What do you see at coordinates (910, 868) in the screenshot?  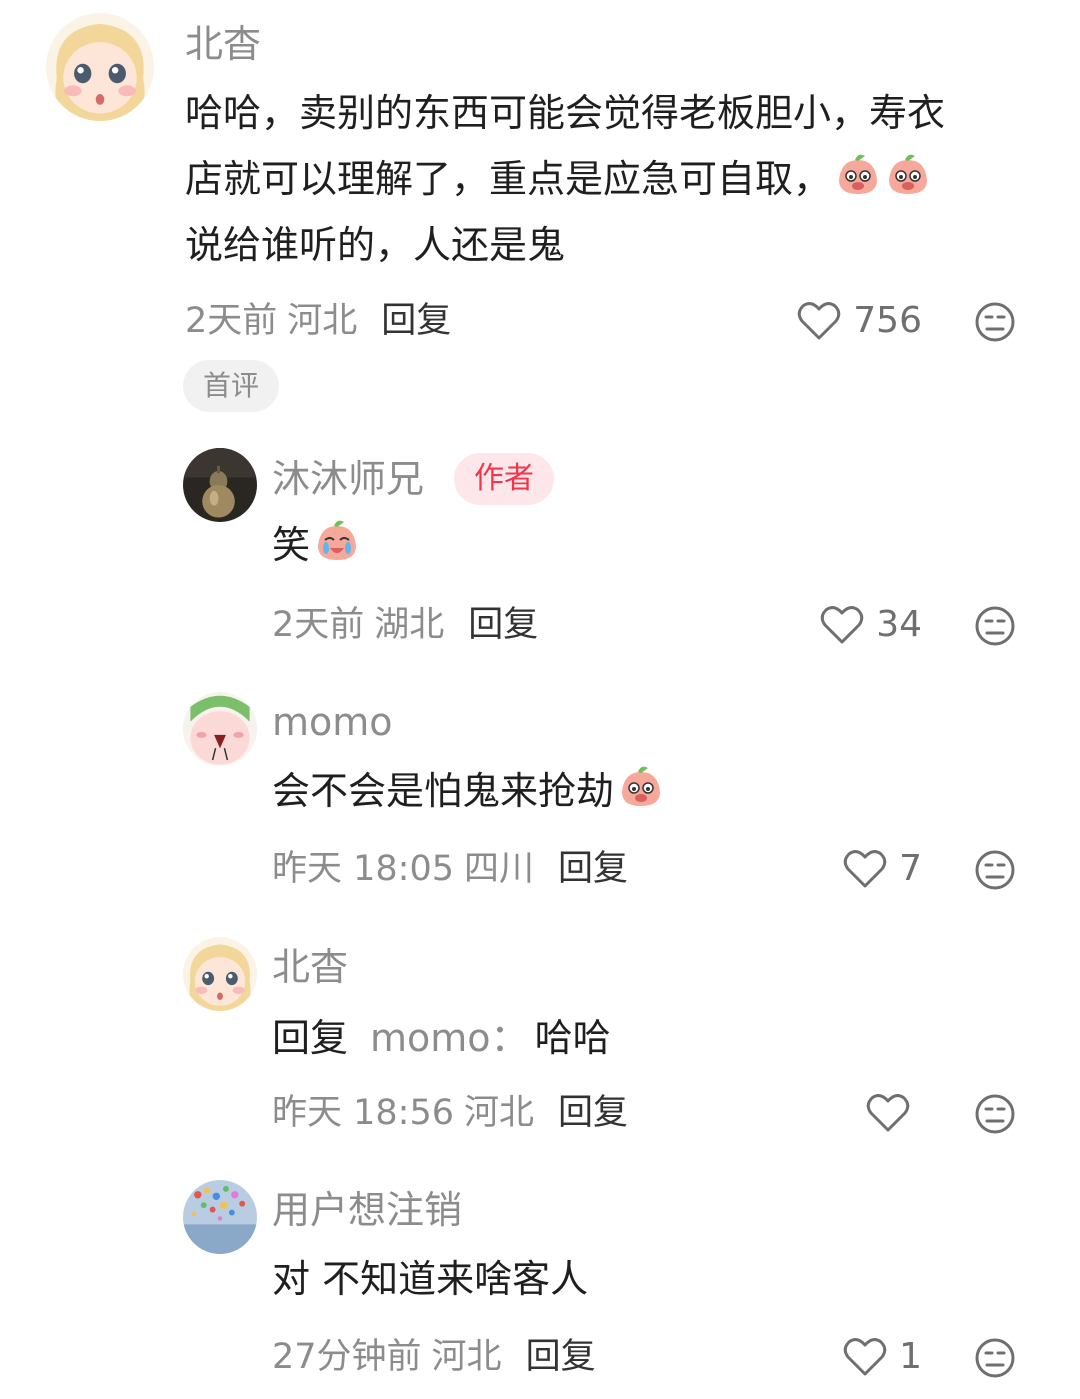 I see `like-count: 7` at bounding box center [910, 868].